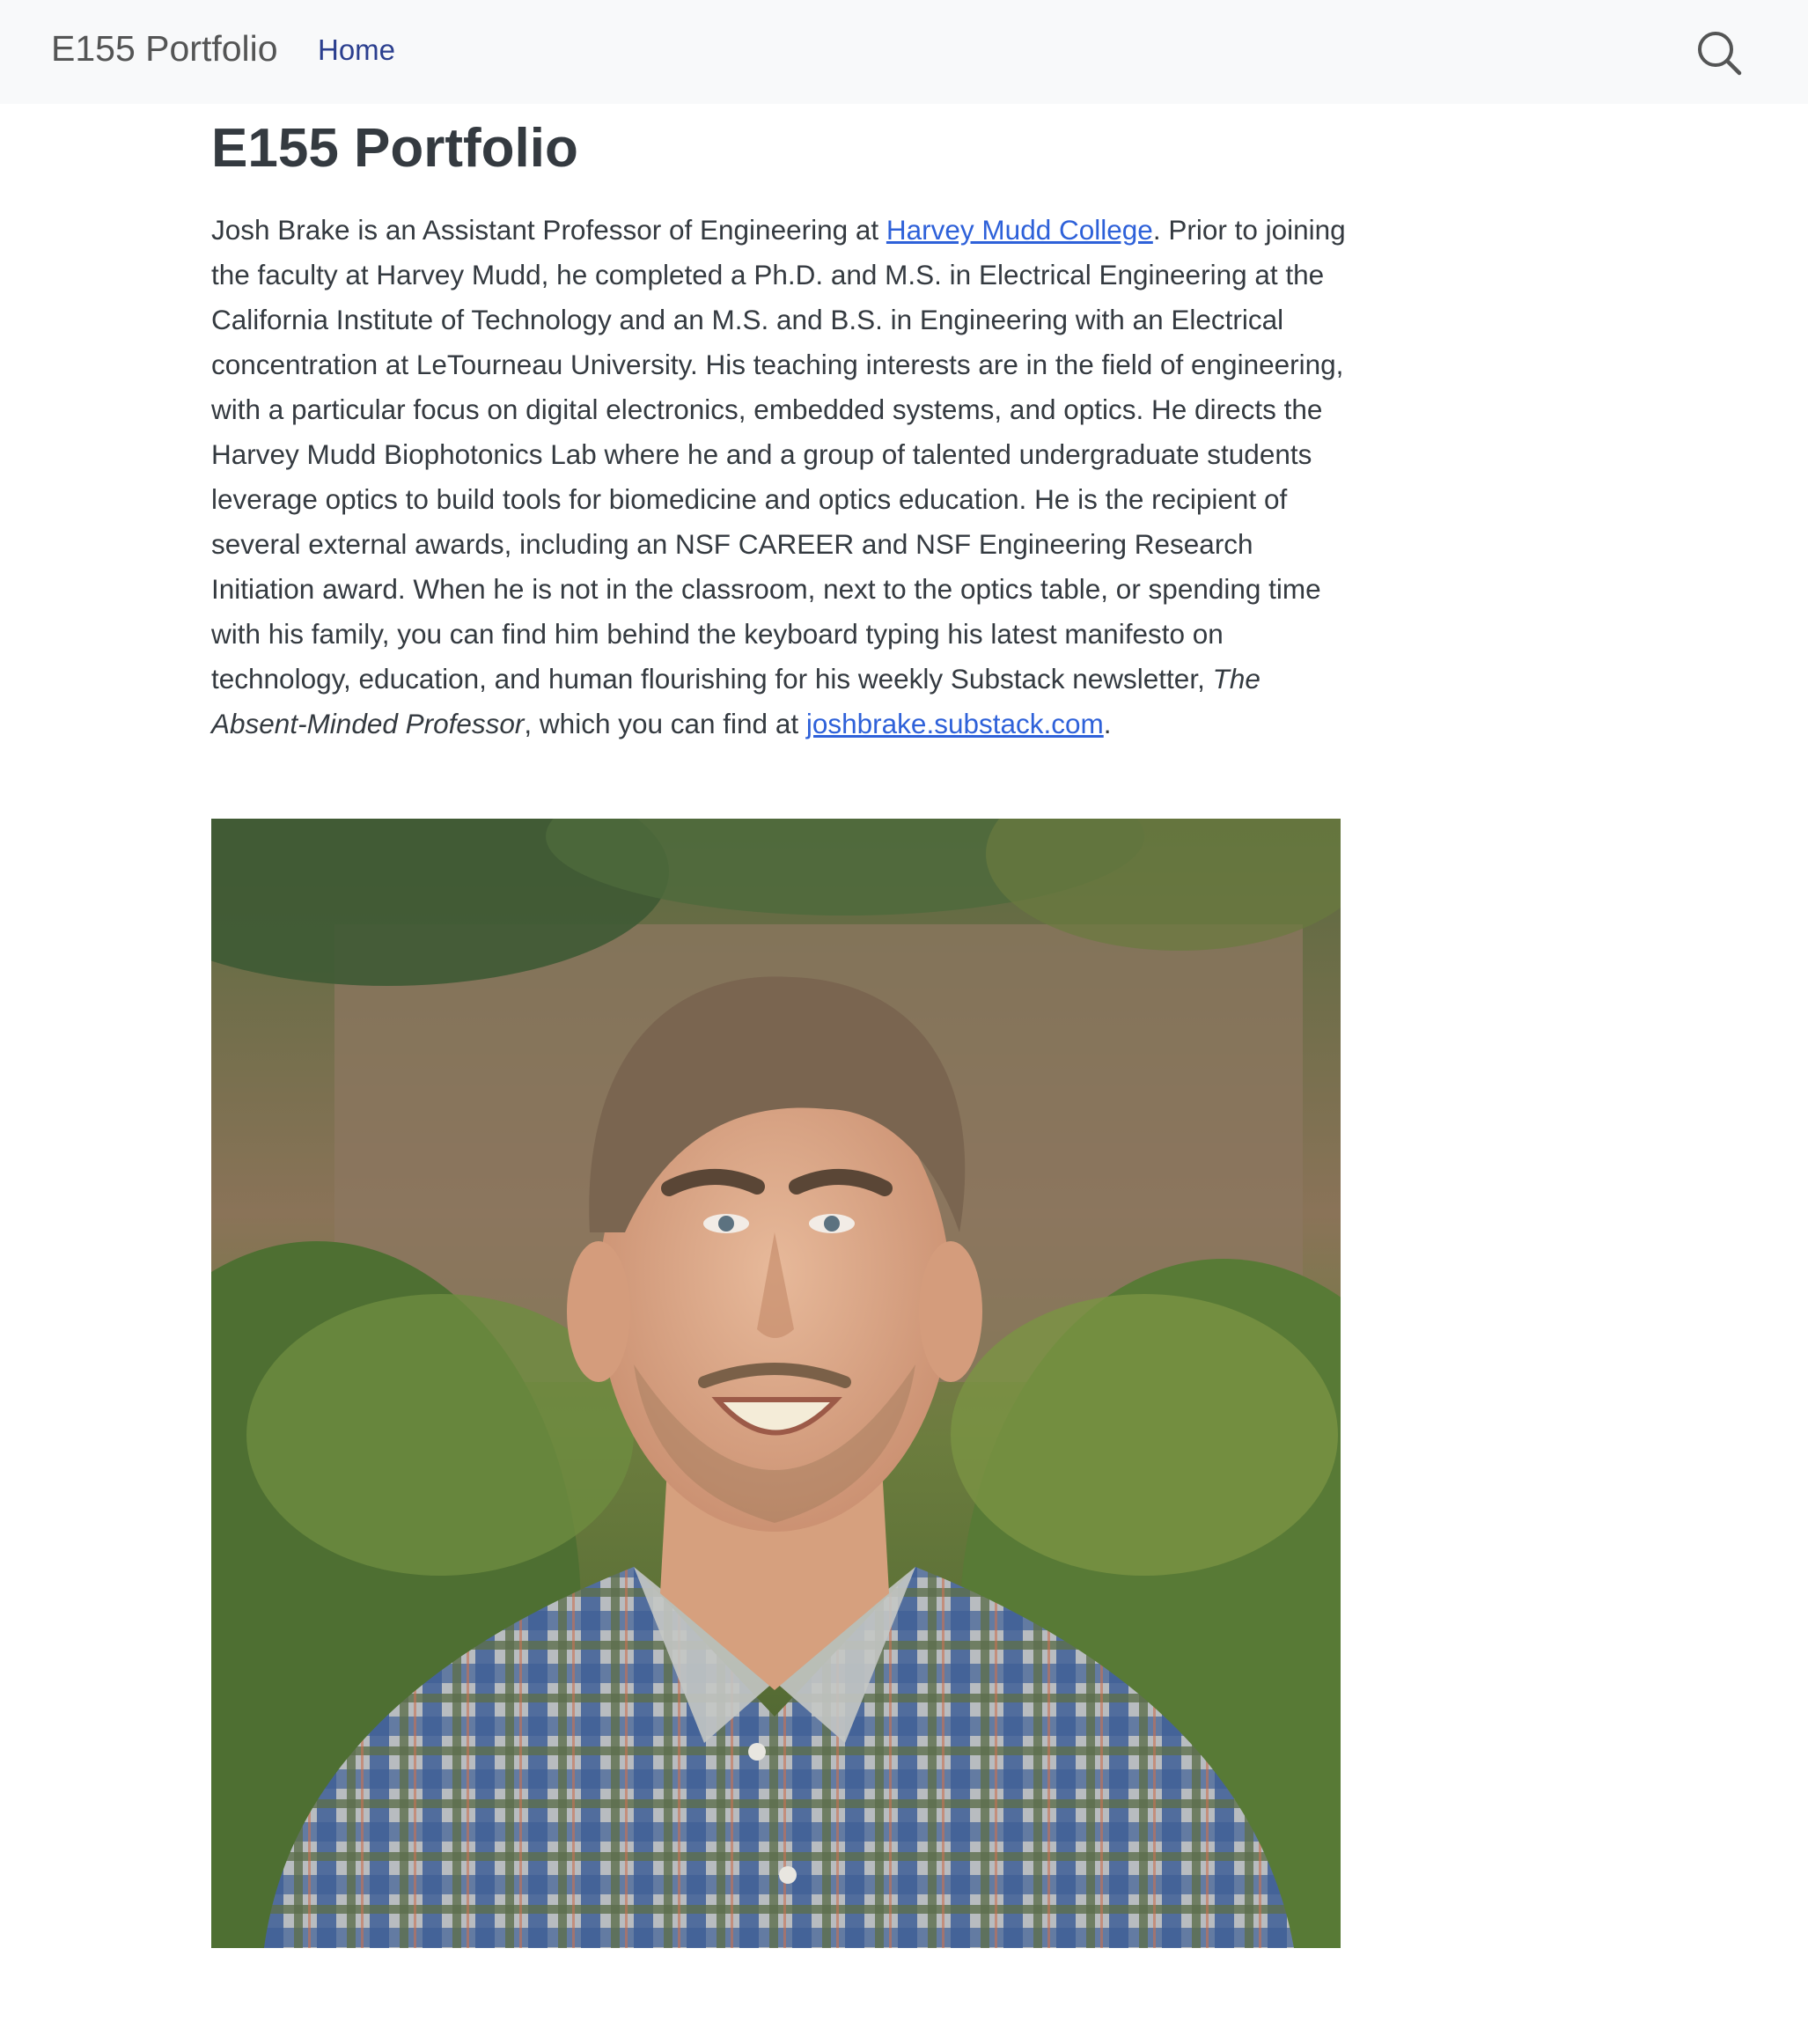 This screenshot has width=1808, height=2044. What do you see at coordinates (395, 148) in the screenshot?
I see `page-title: E155 Portfolio` at bounding box center [395, 148].